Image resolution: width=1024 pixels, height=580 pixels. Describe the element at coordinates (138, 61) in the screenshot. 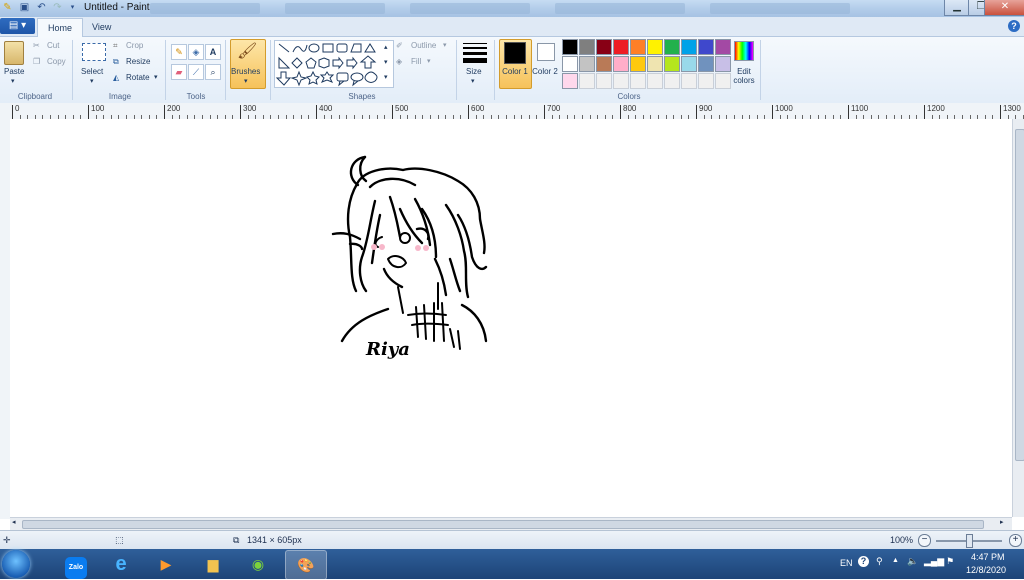

I see `resize-button: Resize` at that location.